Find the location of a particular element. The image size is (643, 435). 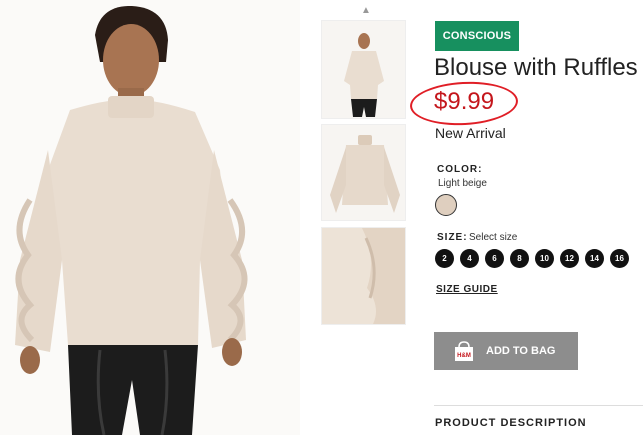

thumbnail-flat-lay-image is located at coordinates (365, 174).